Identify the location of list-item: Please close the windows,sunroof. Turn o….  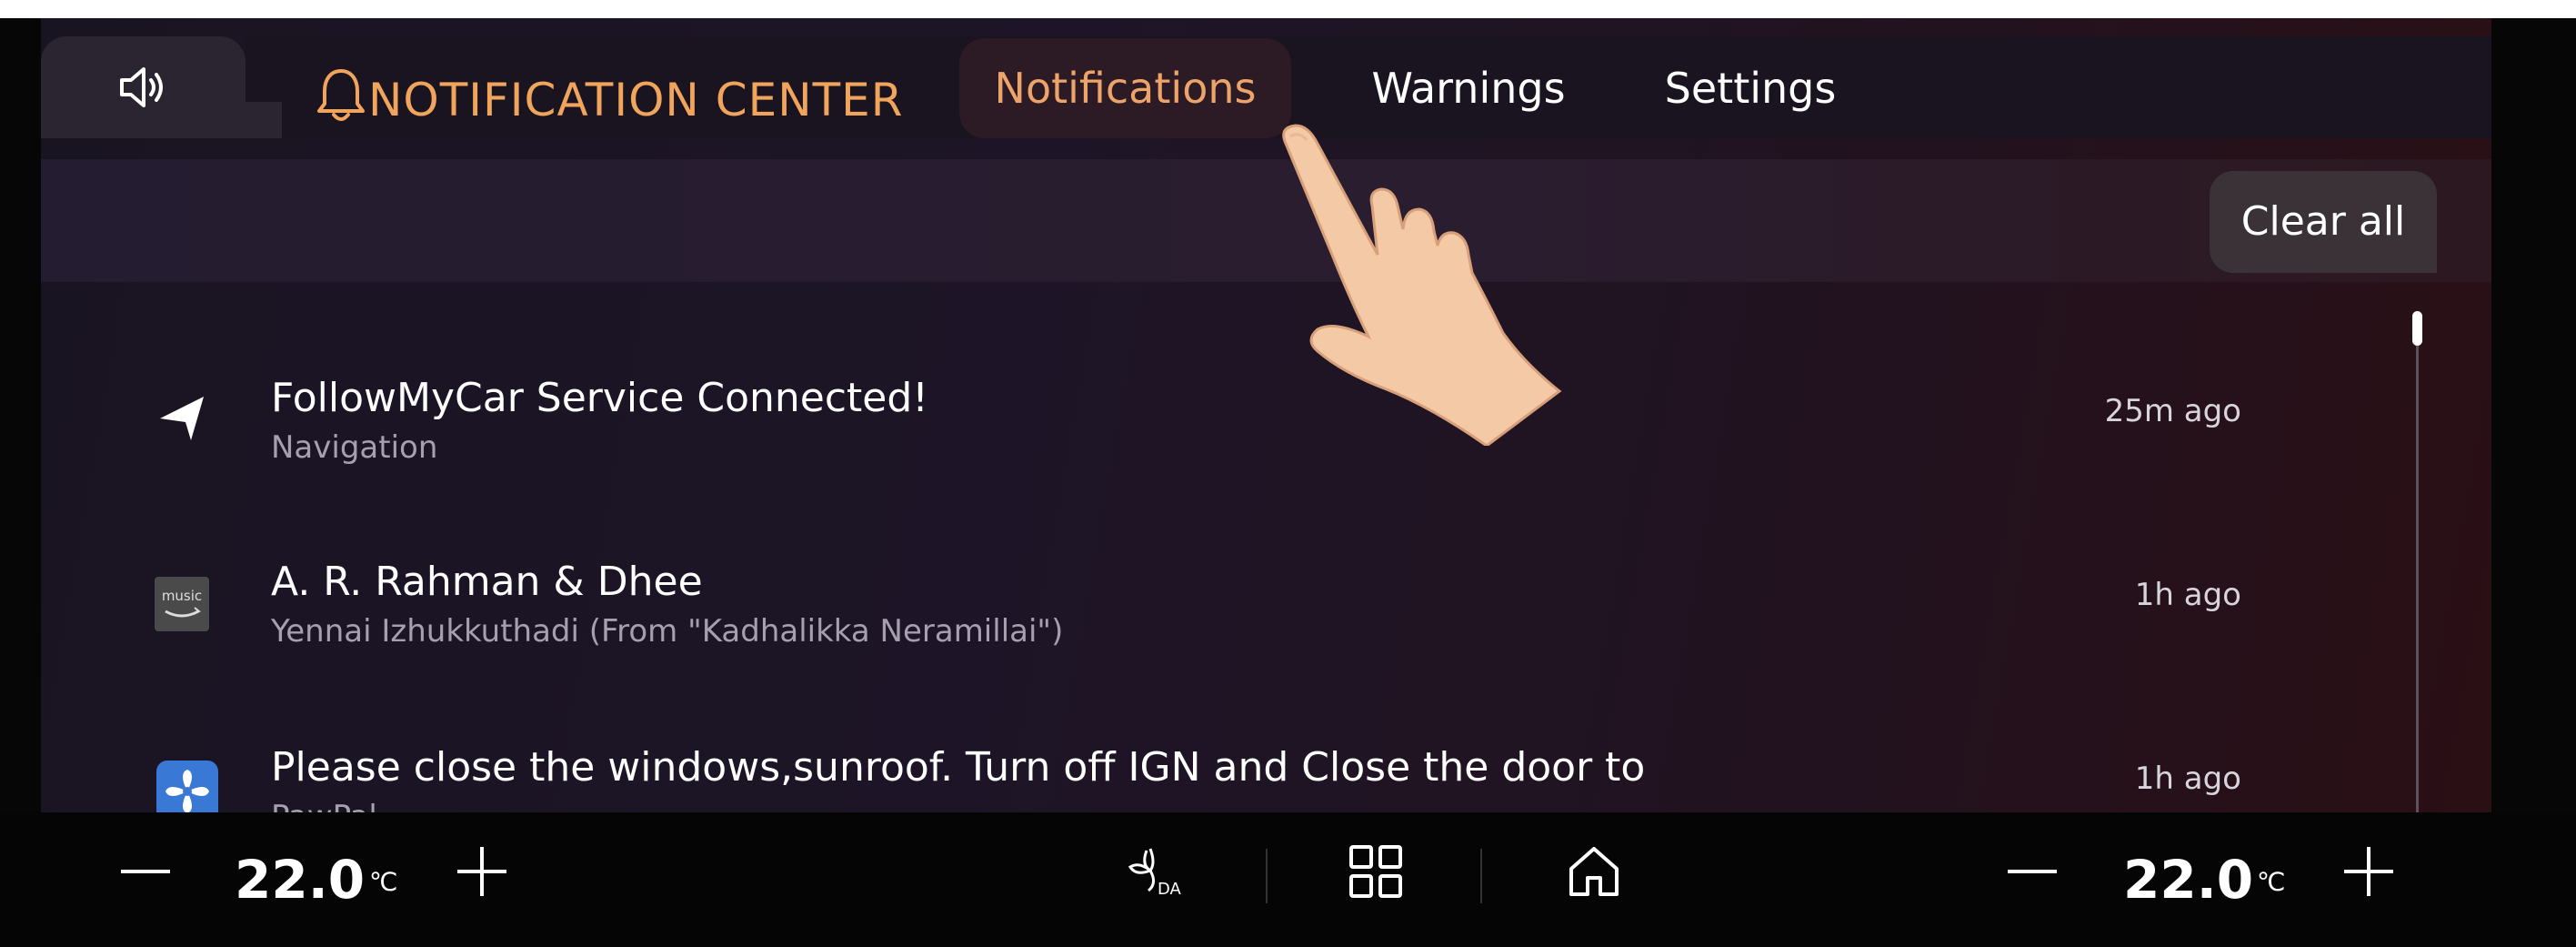
(1223, 767).